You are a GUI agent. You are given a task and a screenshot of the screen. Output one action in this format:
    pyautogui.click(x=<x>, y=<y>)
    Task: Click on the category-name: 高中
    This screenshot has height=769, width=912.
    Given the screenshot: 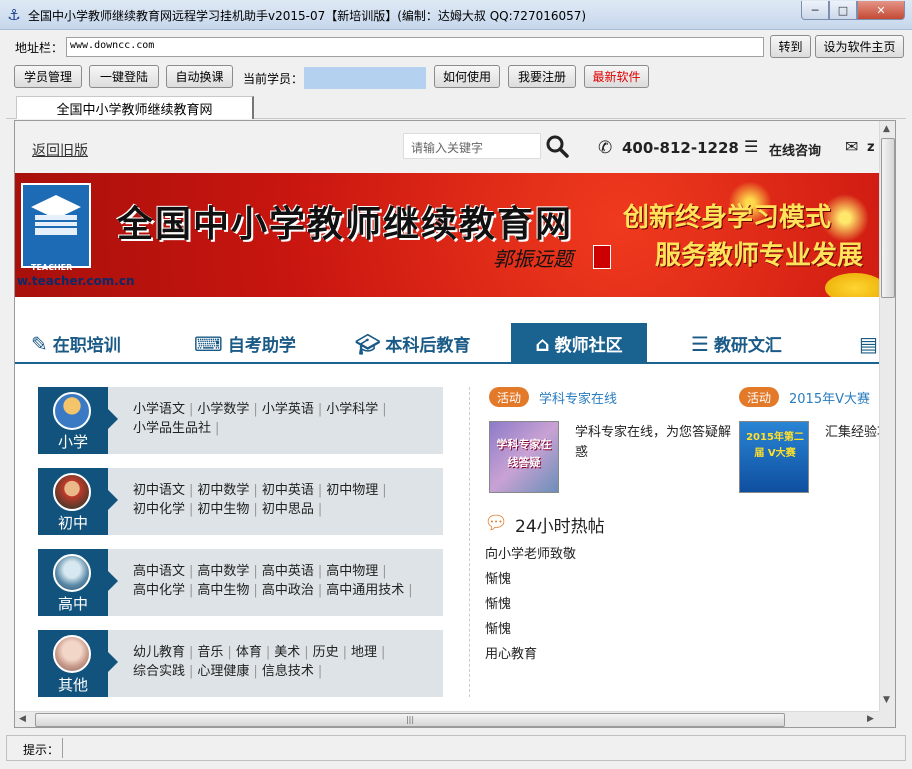 What is the action you would take?
    pyautogui.click(x=72, y=604)
    